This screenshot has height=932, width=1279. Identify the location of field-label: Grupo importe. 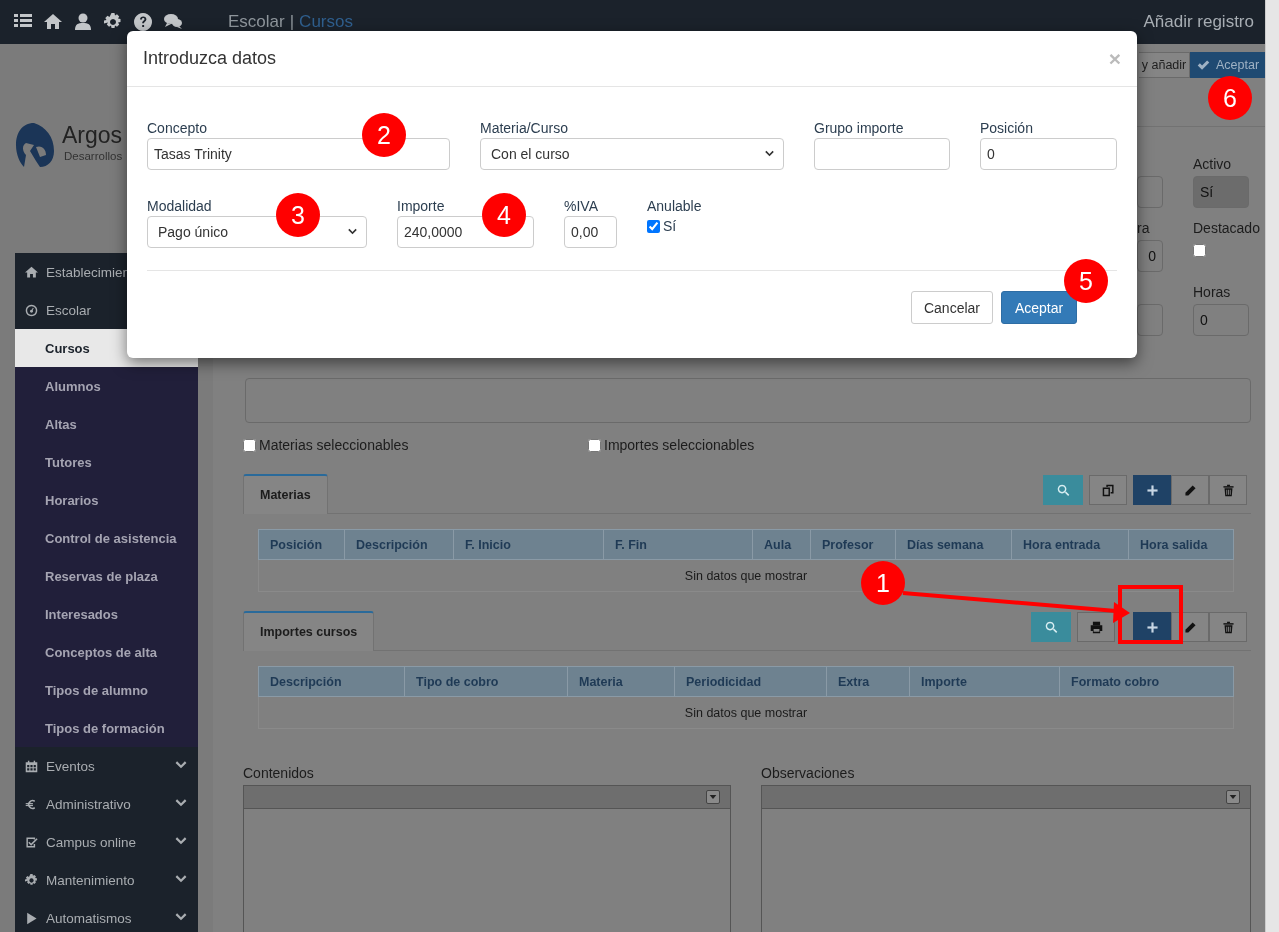
(859, 128).